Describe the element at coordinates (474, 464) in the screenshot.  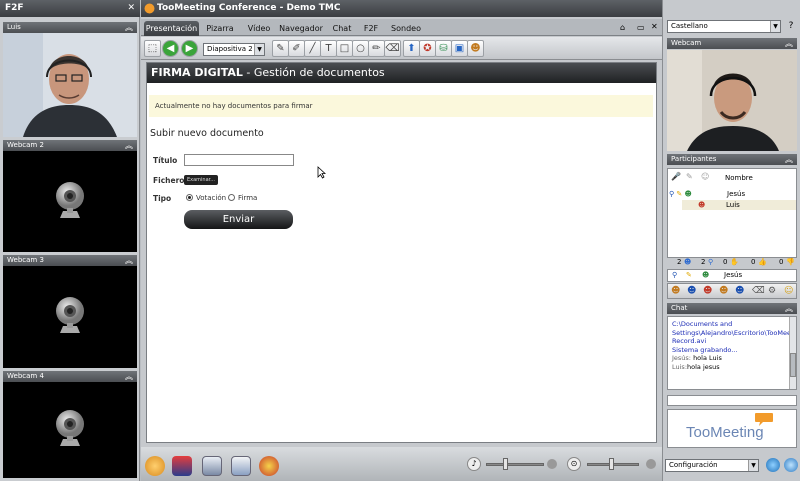
I see `speaker-icon: ♪` at that location.